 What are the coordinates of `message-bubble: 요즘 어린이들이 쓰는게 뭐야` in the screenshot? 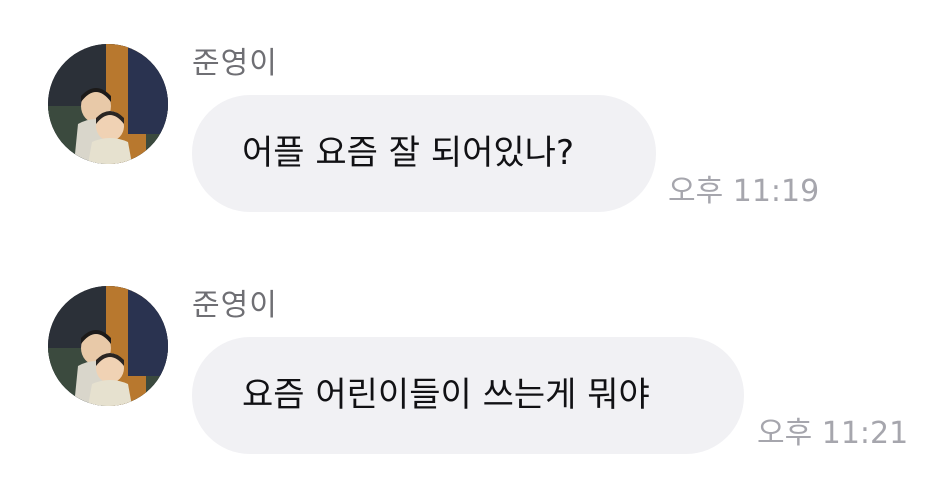 It's located at (468, 395).